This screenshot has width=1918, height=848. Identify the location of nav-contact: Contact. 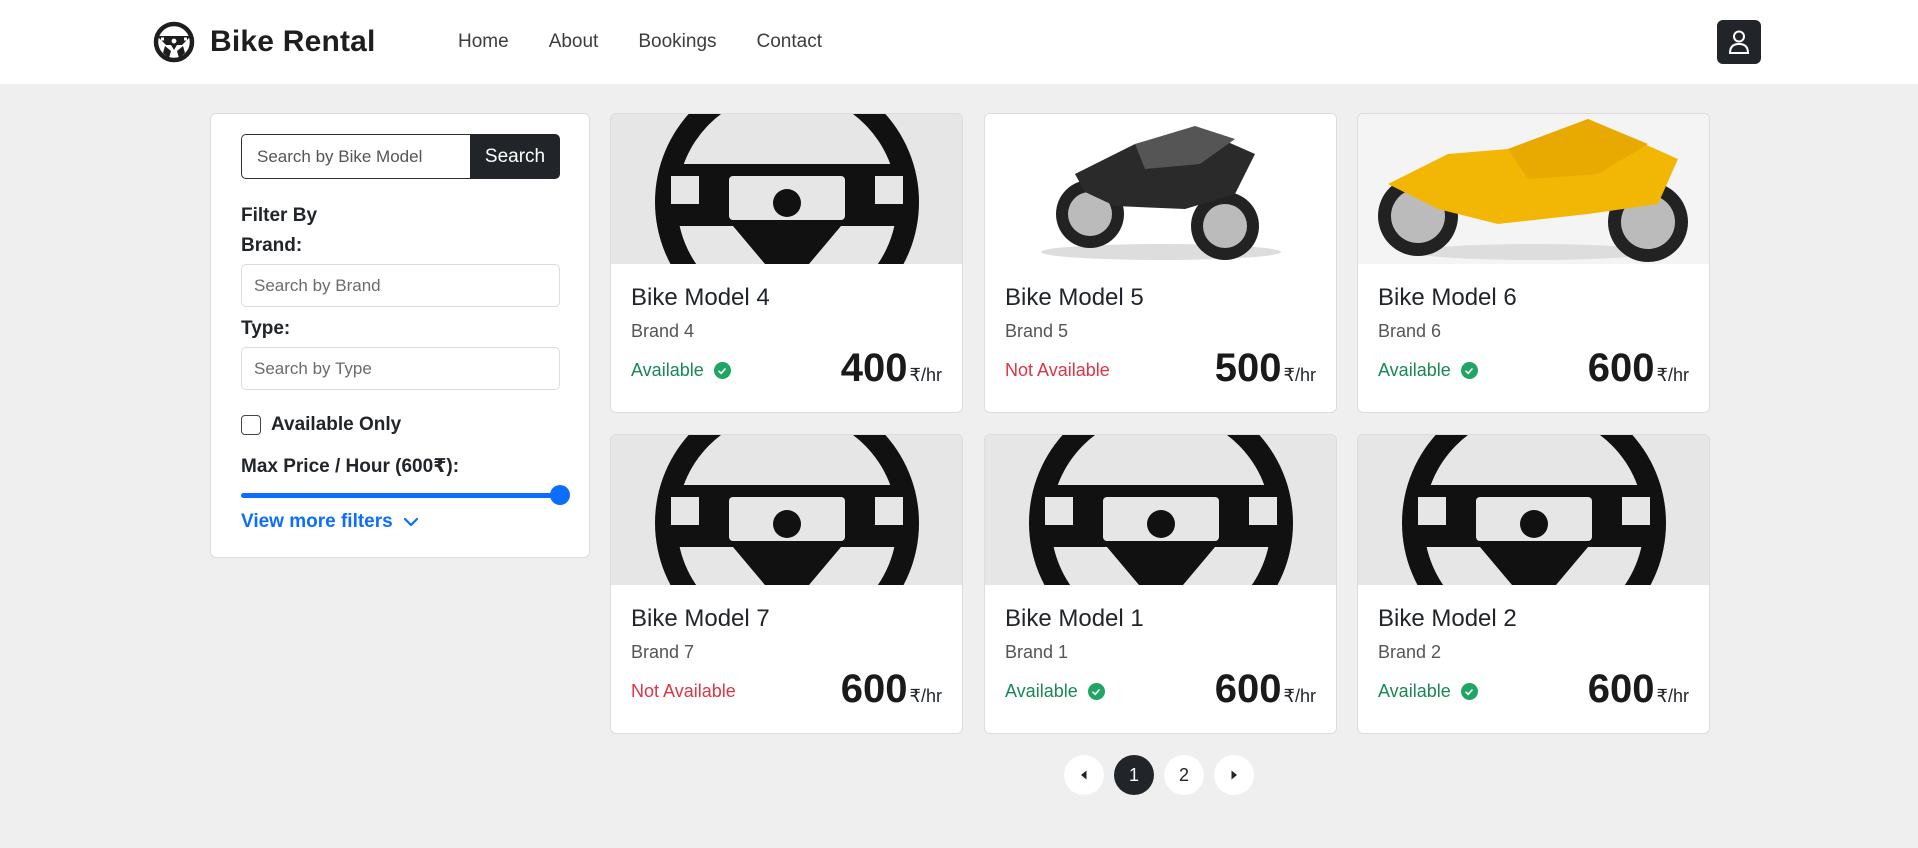
(789, 42).